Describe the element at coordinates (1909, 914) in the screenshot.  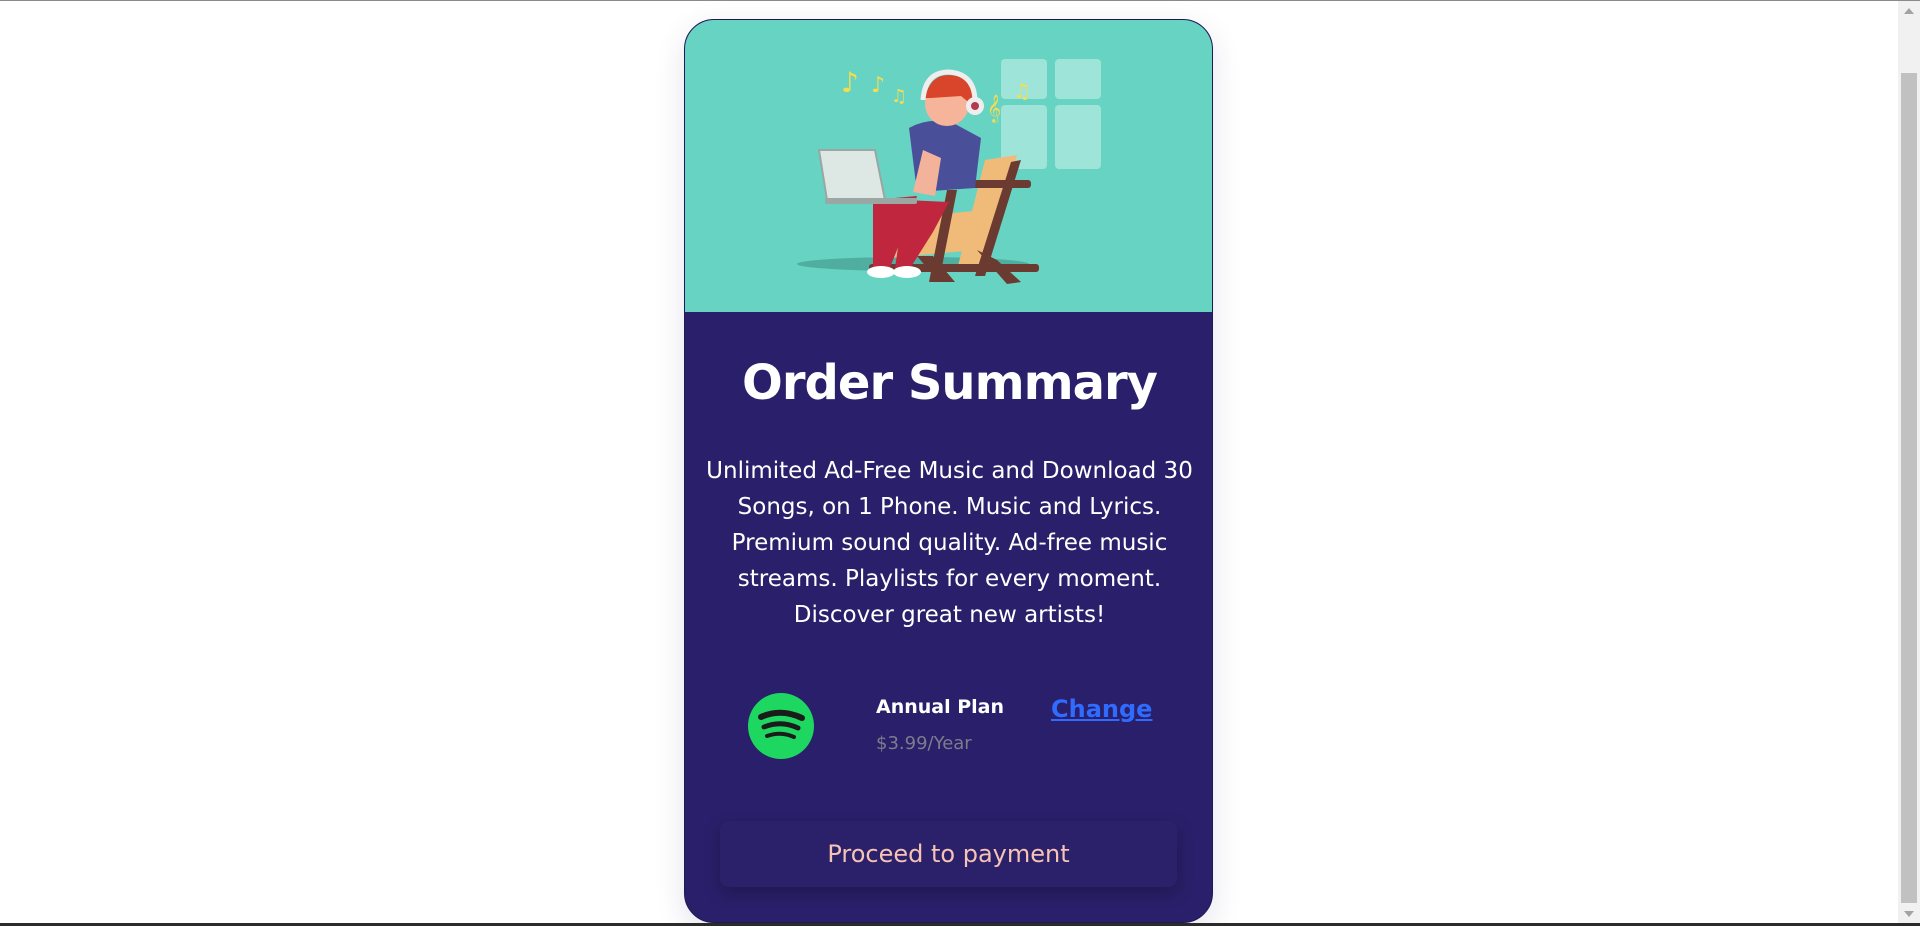
I see `scroll-down-arrow-icon` at that location.